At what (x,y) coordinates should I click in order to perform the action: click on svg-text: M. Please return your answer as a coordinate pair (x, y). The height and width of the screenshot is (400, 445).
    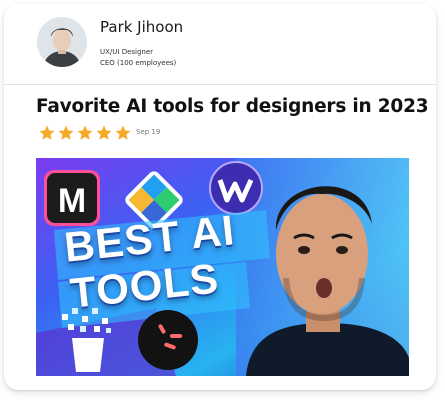
    Looking at the image, I should click on (72, 201).